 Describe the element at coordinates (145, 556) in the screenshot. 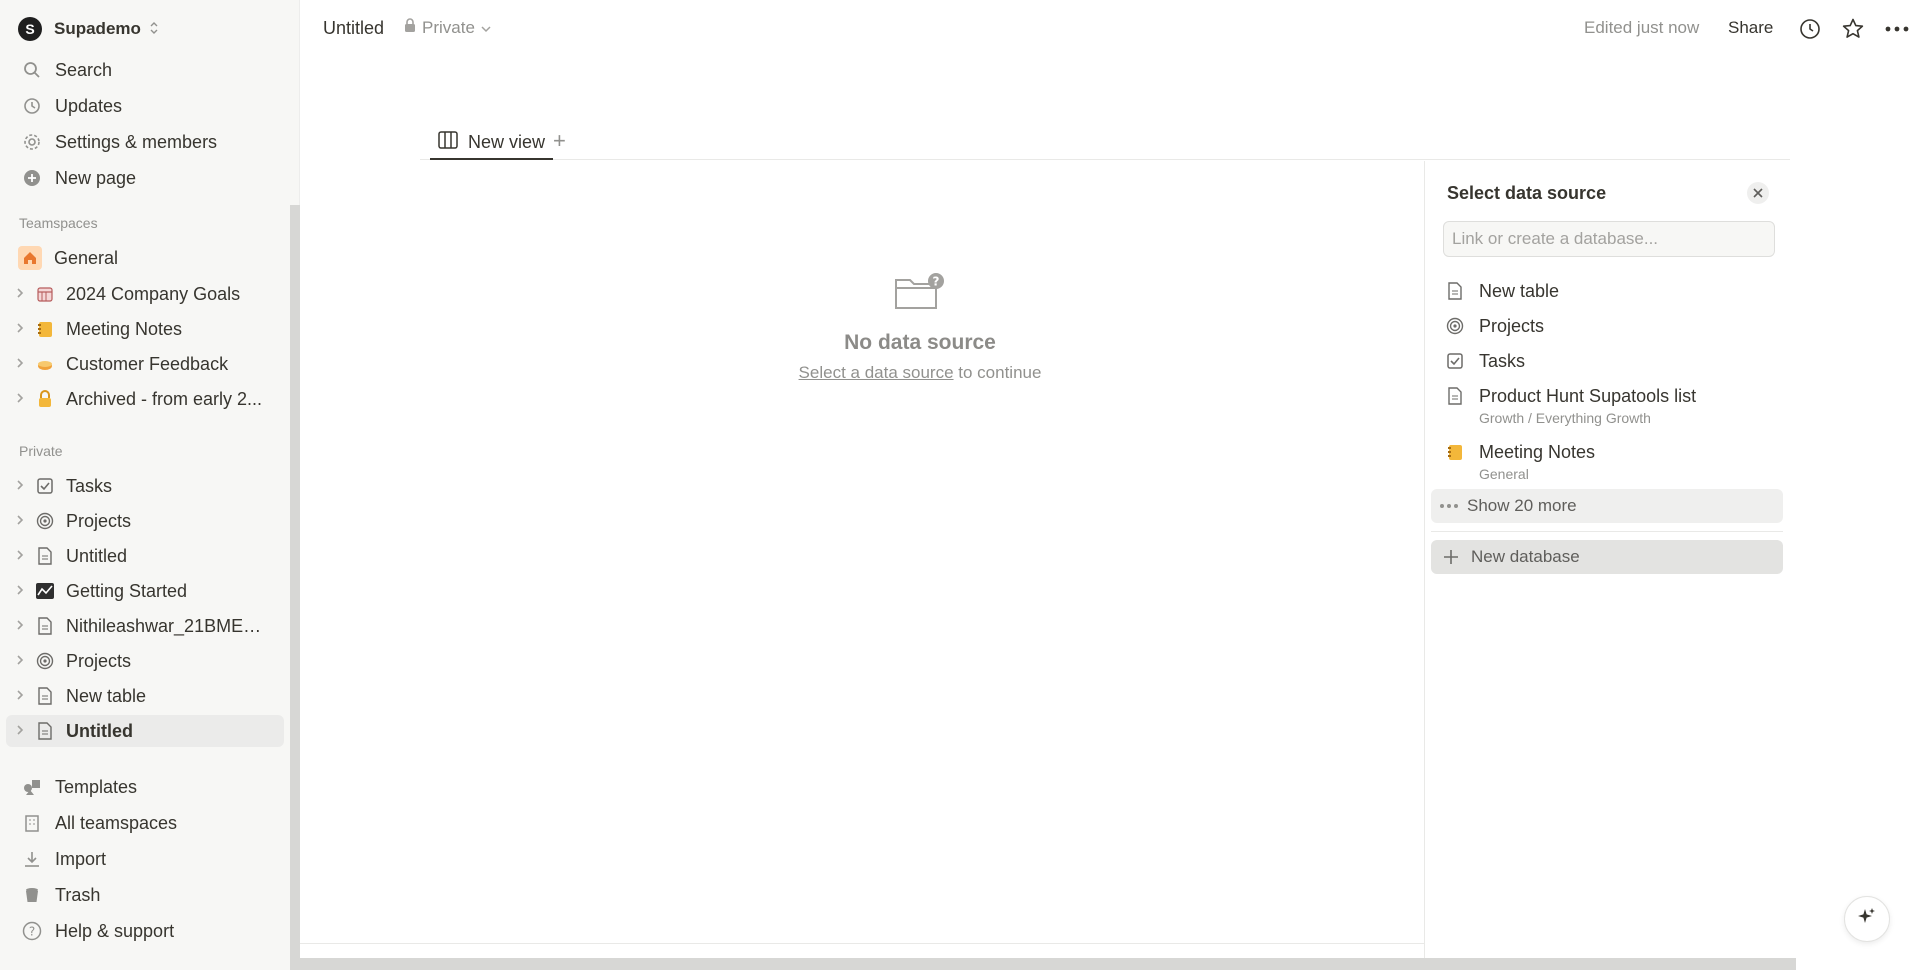

I see `sidebar-item-untitled: Untitled` at that location.